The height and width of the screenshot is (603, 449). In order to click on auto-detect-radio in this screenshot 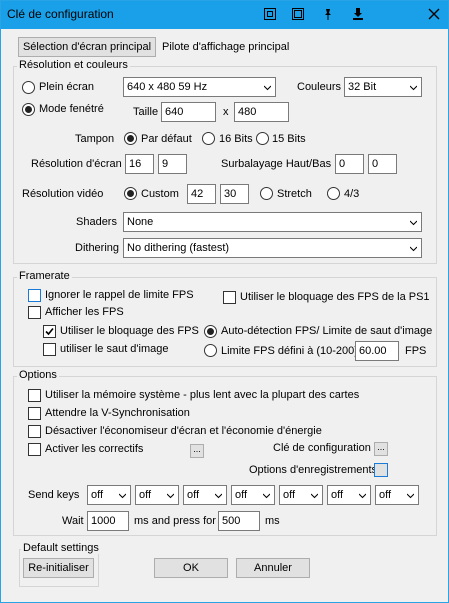, I will do `click(210, 331)`.